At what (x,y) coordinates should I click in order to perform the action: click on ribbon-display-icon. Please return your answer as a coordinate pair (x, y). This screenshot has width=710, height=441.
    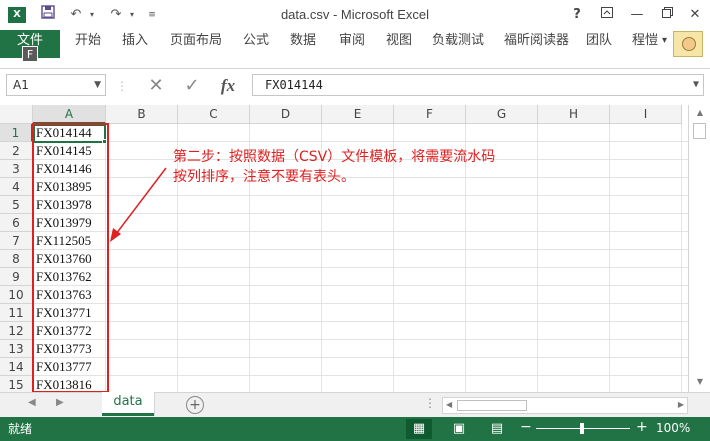
    Looking at the image, I should click on (607, 15).